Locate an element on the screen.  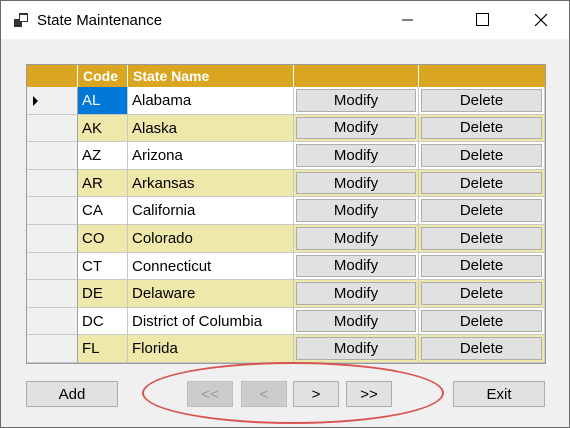
table-row: FL Florida Modify Delete is located at coordinates (286, 349).